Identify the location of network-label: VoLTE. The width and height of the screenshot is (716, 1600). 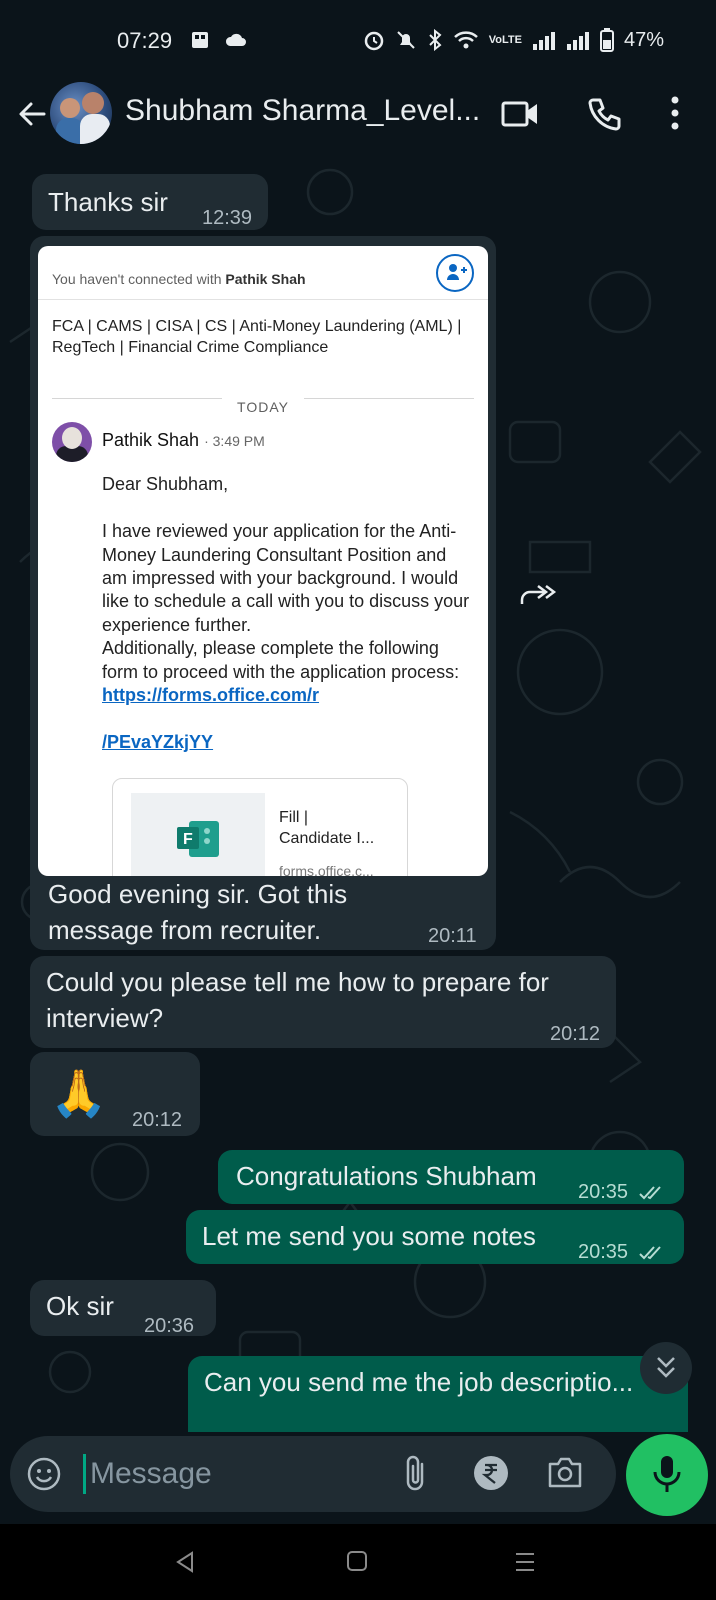
(505, 40).